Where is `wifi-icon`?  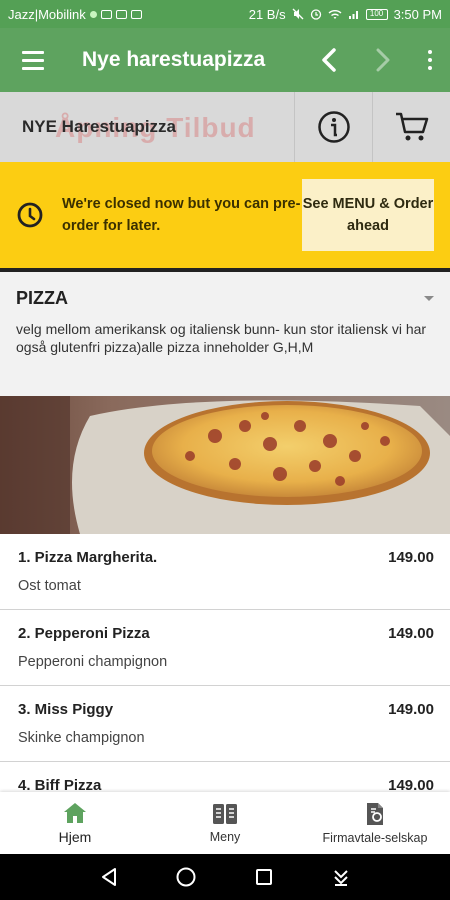
wifi-icon is located at coordinates (335, 14).